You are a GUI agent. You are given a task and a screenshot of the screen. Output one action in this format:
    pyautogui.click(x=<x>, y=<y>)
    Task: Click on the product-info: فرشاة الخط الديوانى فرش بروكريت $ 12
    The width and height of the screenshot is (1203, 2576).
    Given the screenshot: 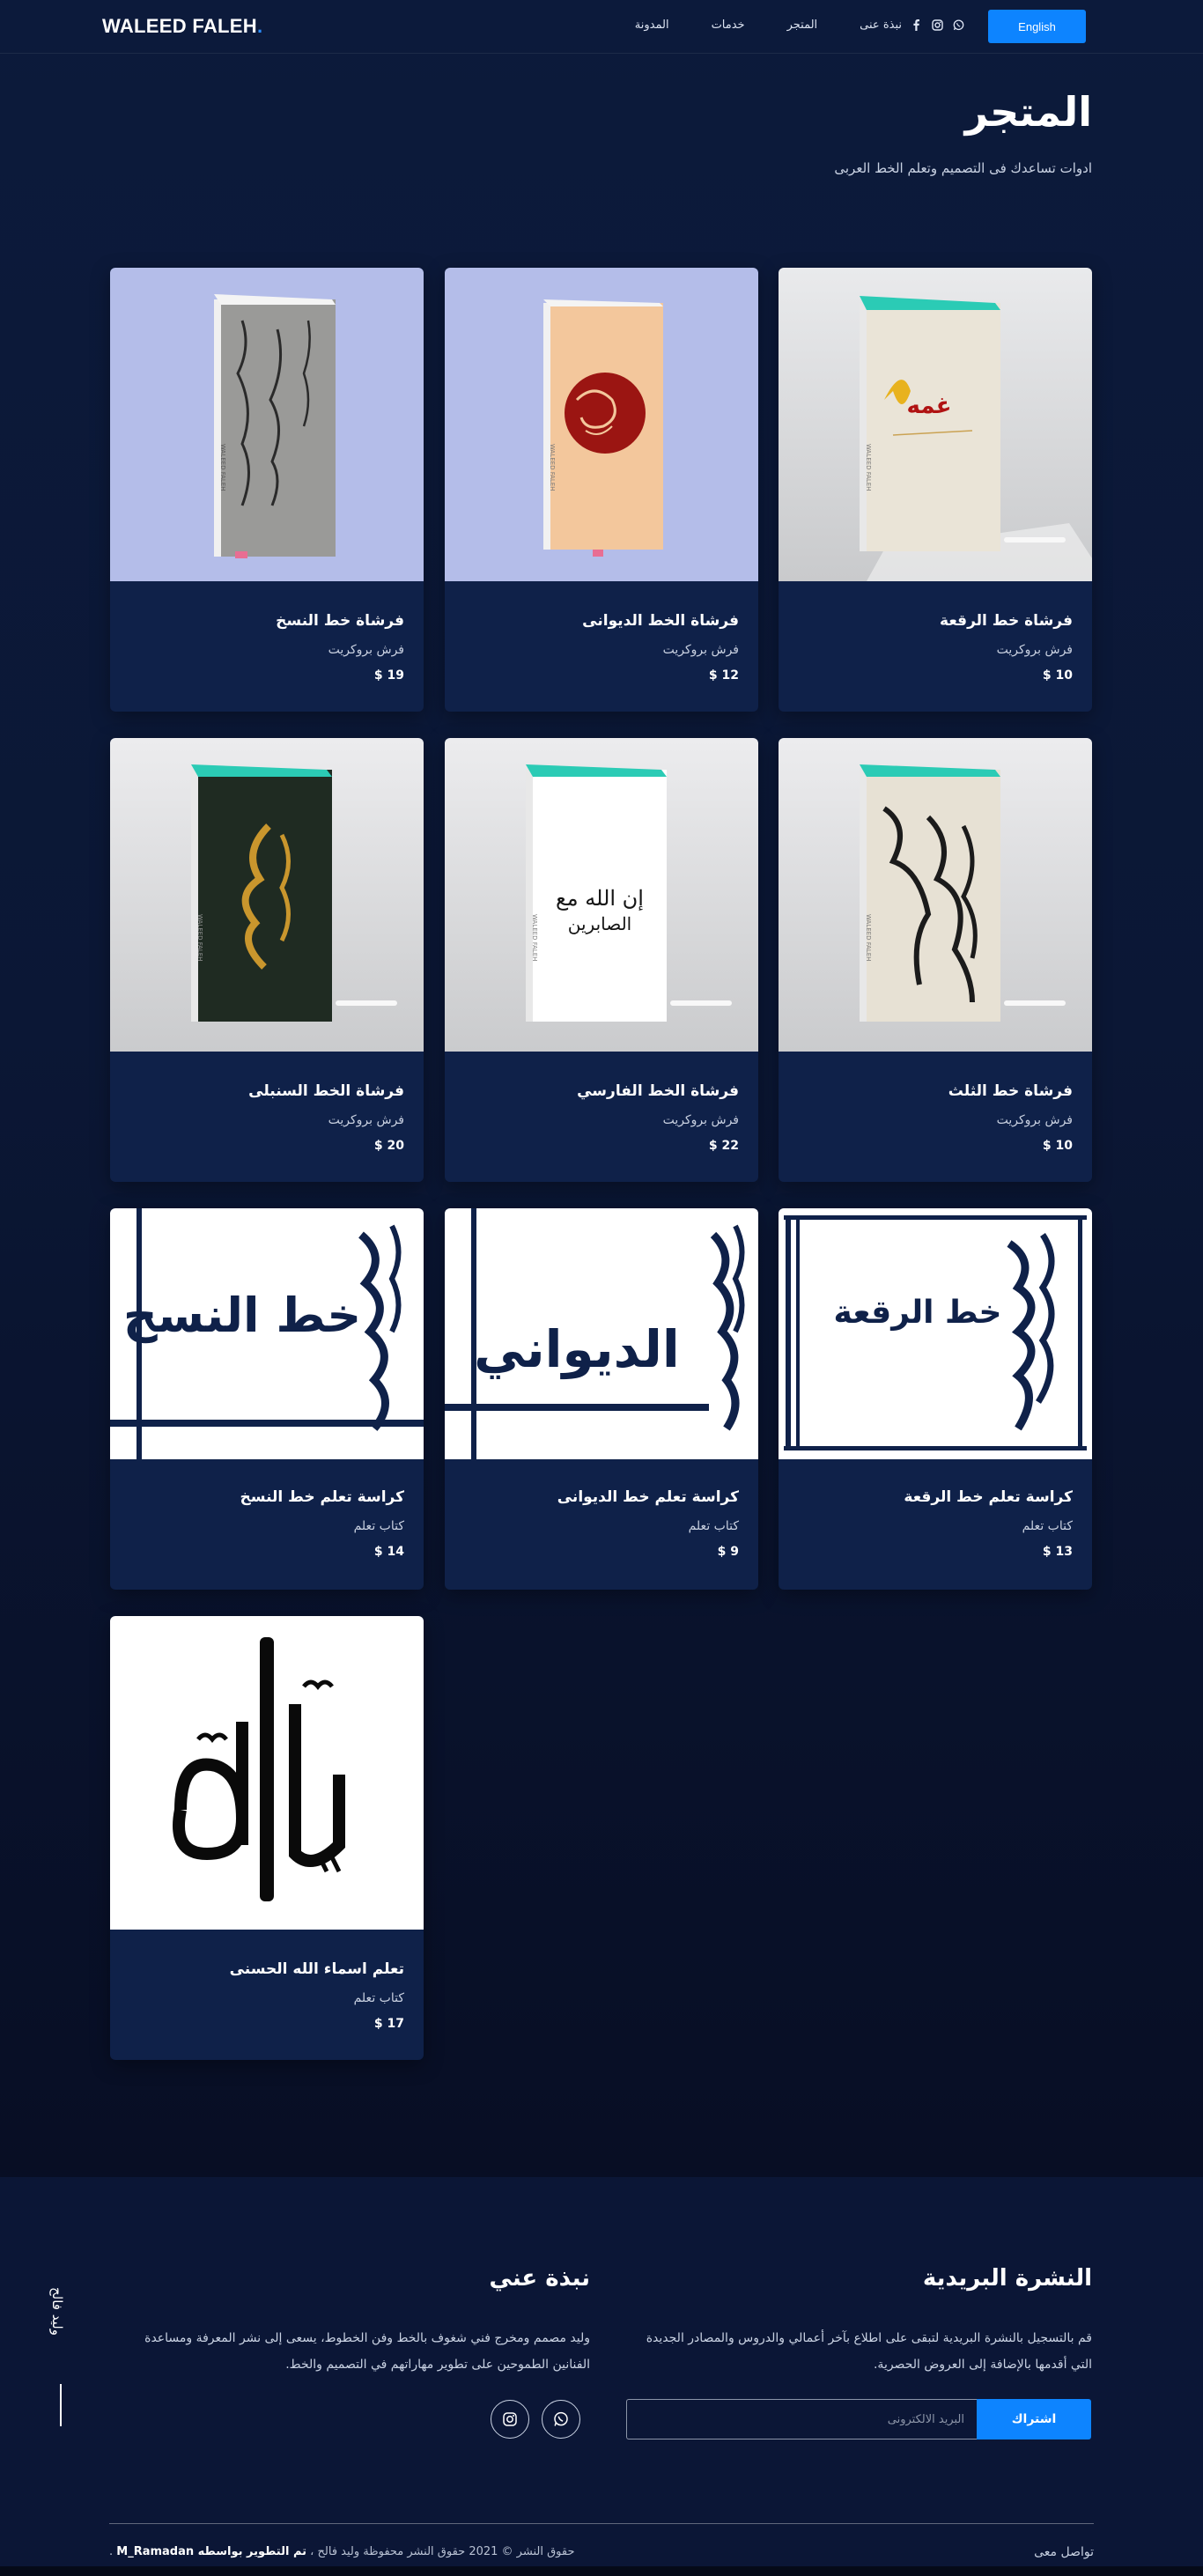 What is the action you would take?
    pyautogui.click(x=660, y=647)
    